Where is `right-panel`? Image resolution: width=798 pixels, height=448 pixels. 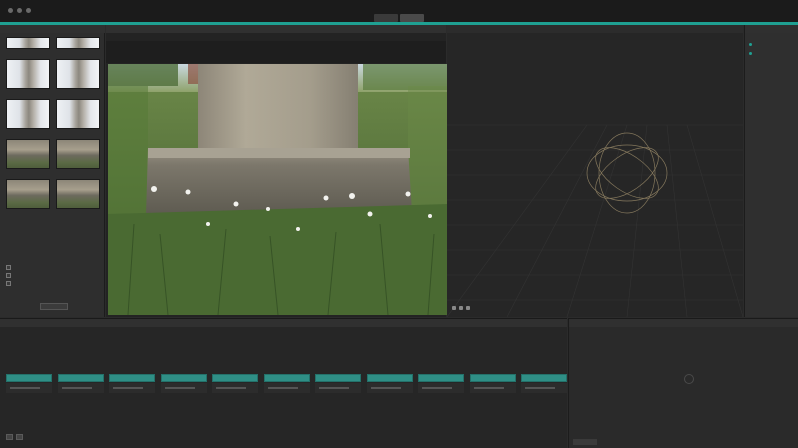 right-panel is located at coordinates (771, 171).